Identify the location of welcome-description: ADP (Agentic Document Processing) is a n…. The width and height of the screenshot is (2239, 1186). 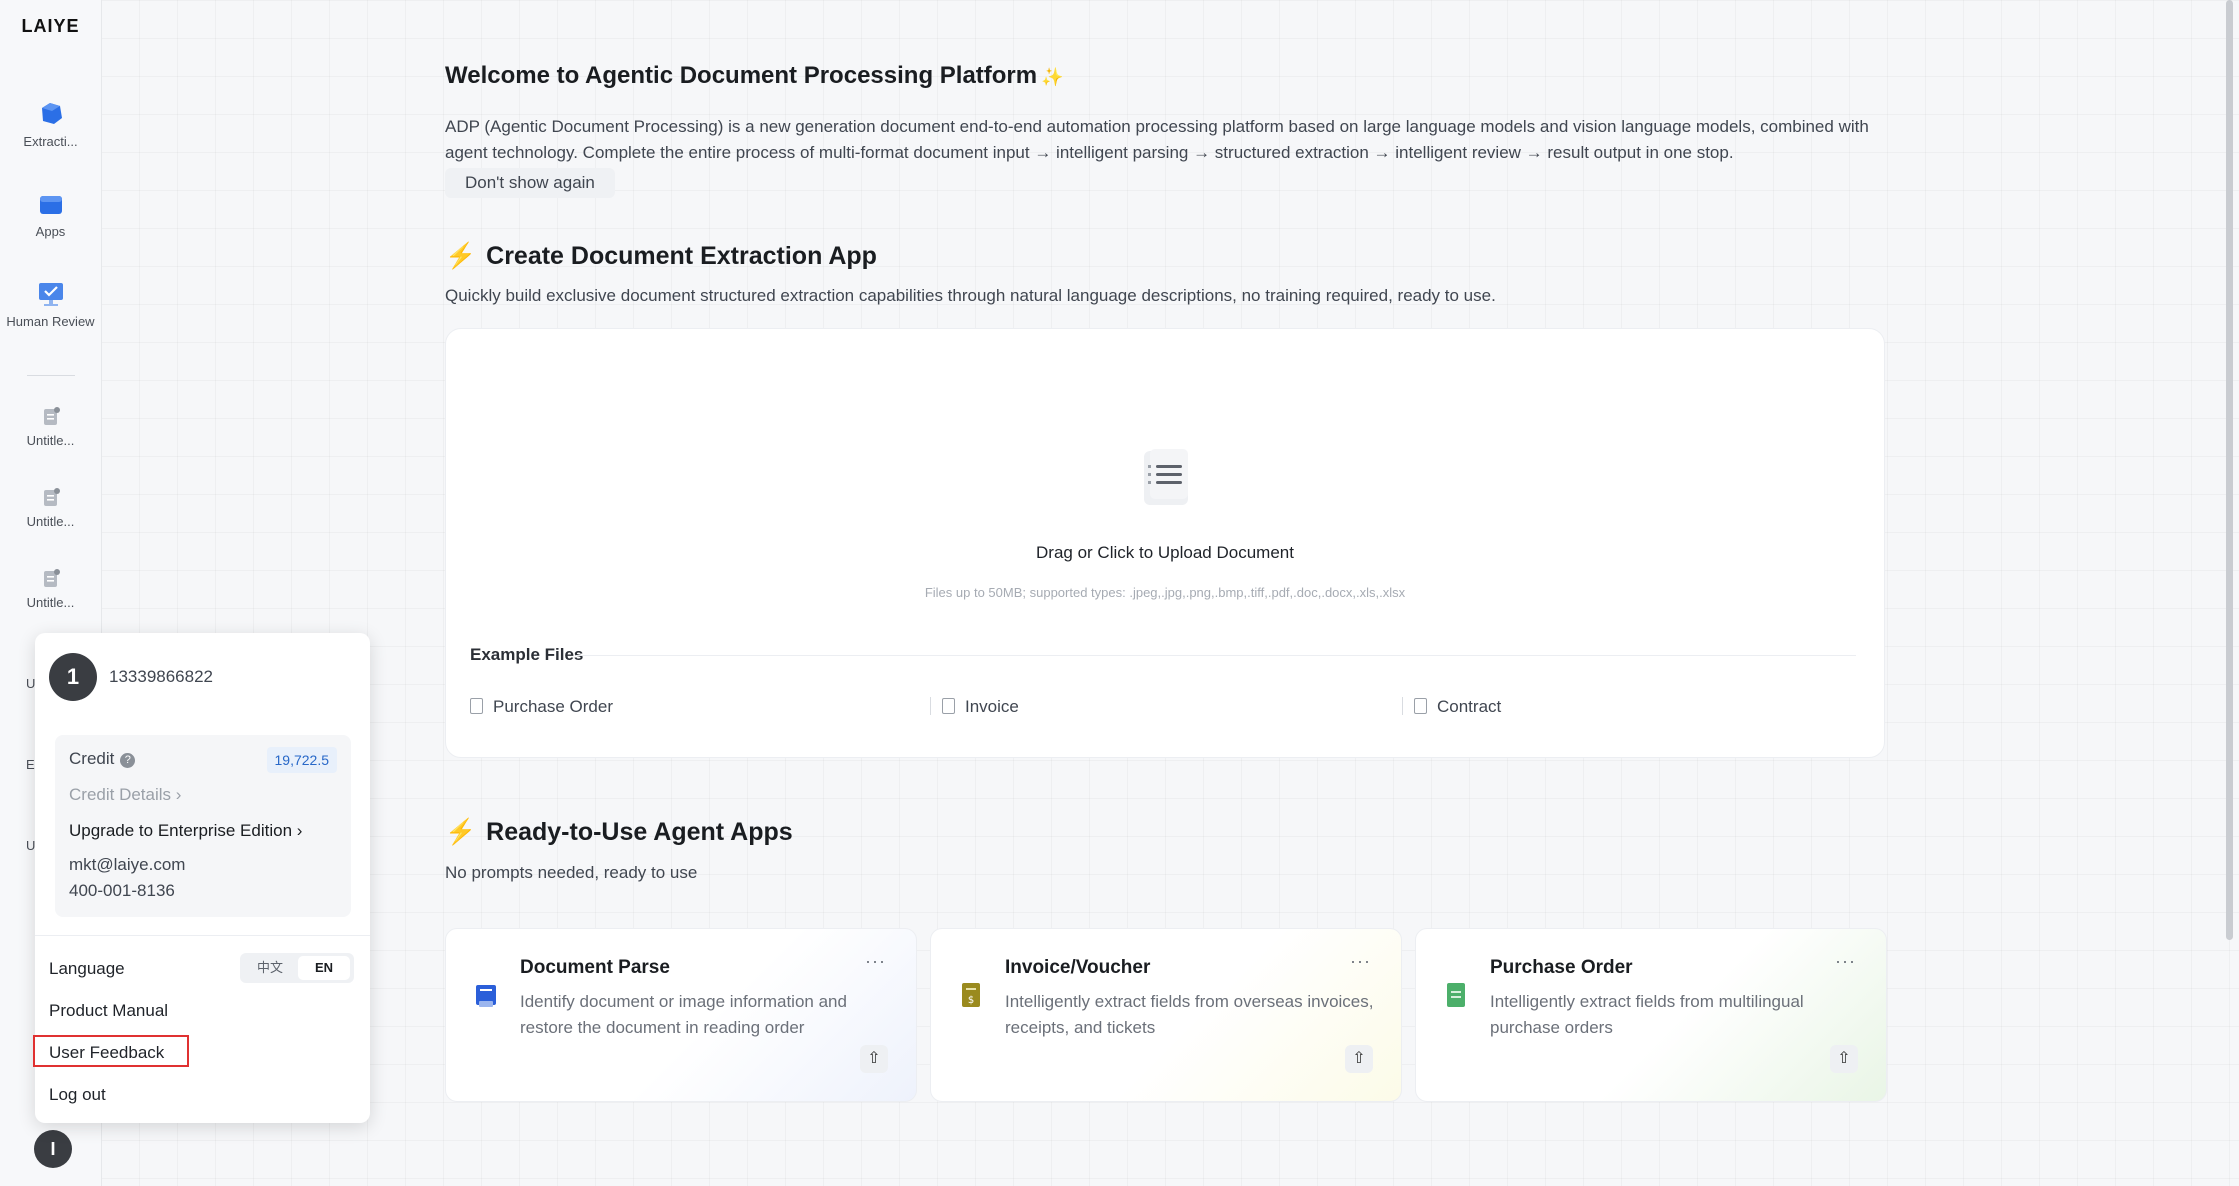
(1157, 139).